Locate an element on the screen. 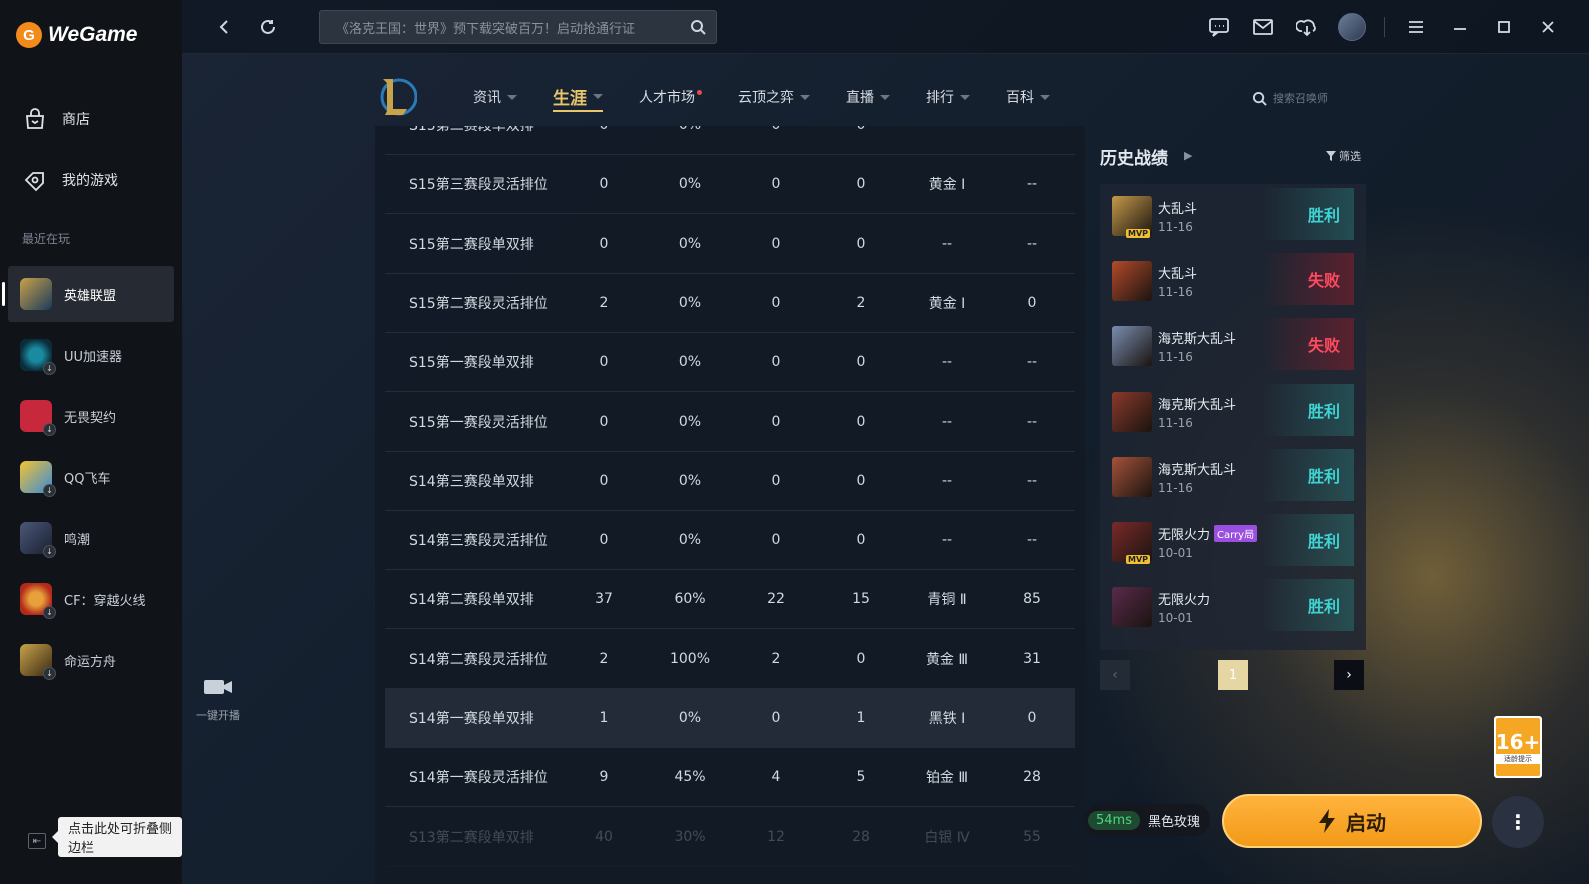 This screenshot has width=1589, height=884. tab-career: 生涯 is located at coordinates (578, 97).